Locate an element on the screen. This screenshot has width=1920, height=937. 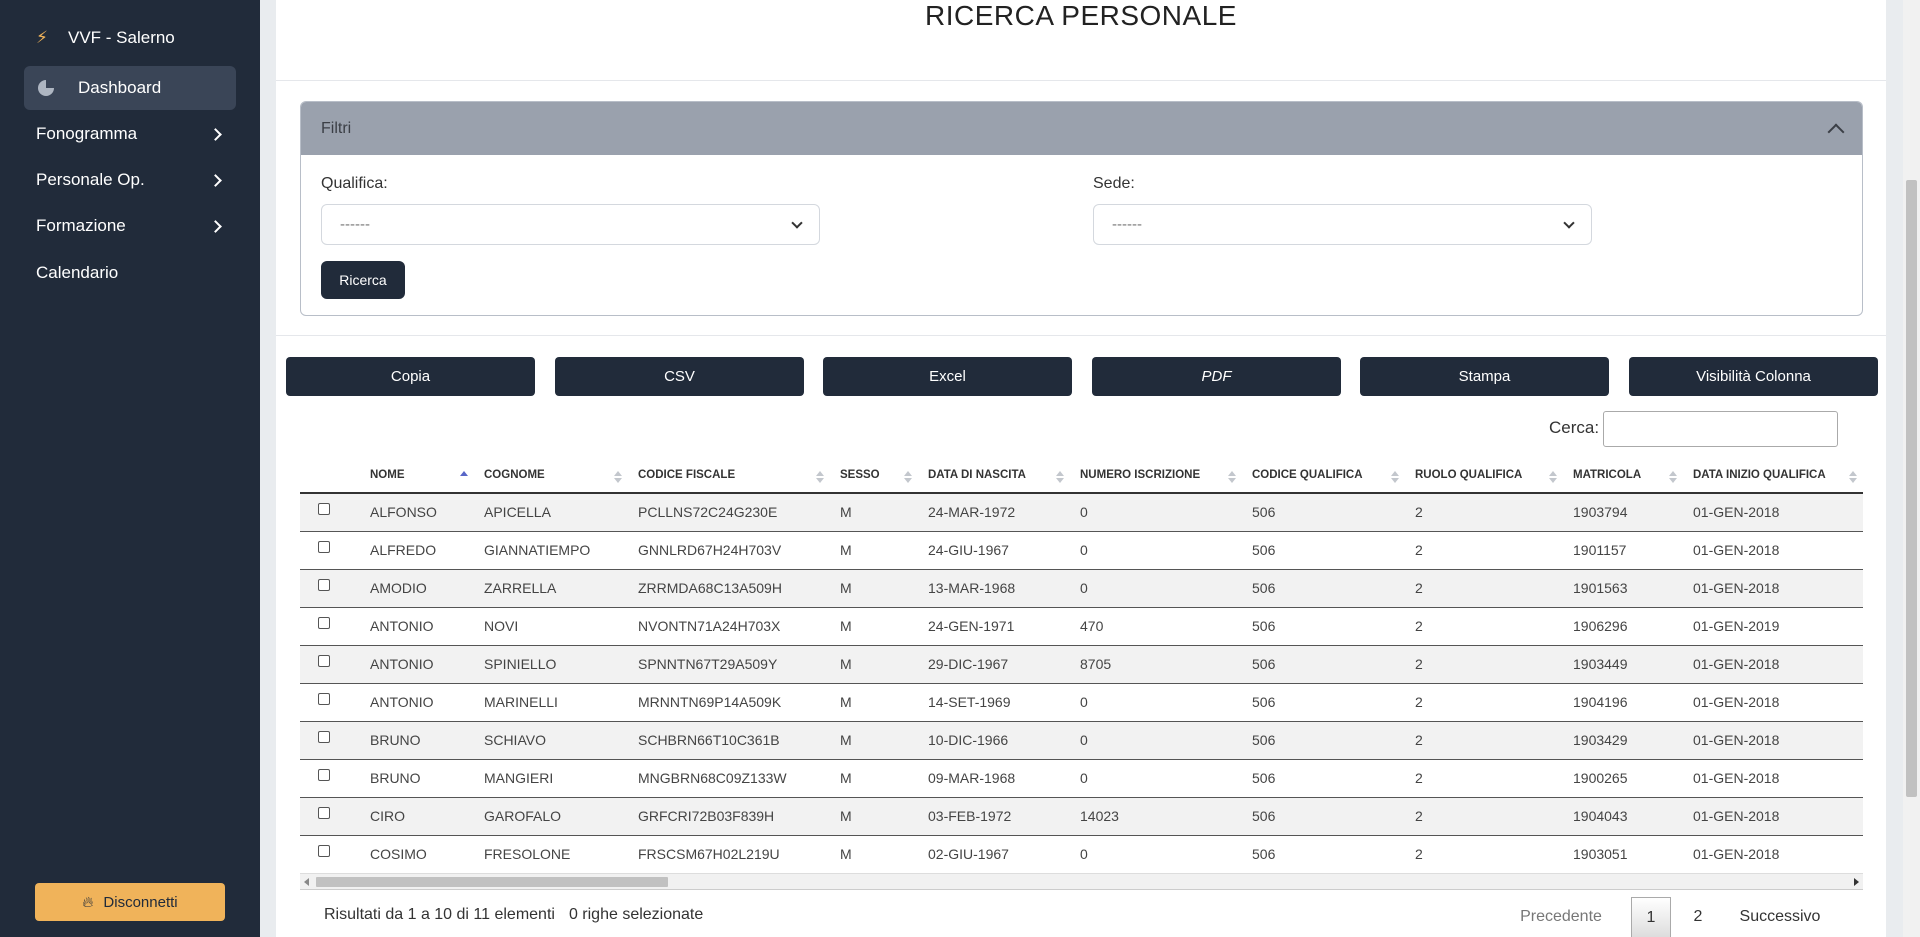
sidebar-item-personale-op: Personale Op. is located at coordinates (130, 180).